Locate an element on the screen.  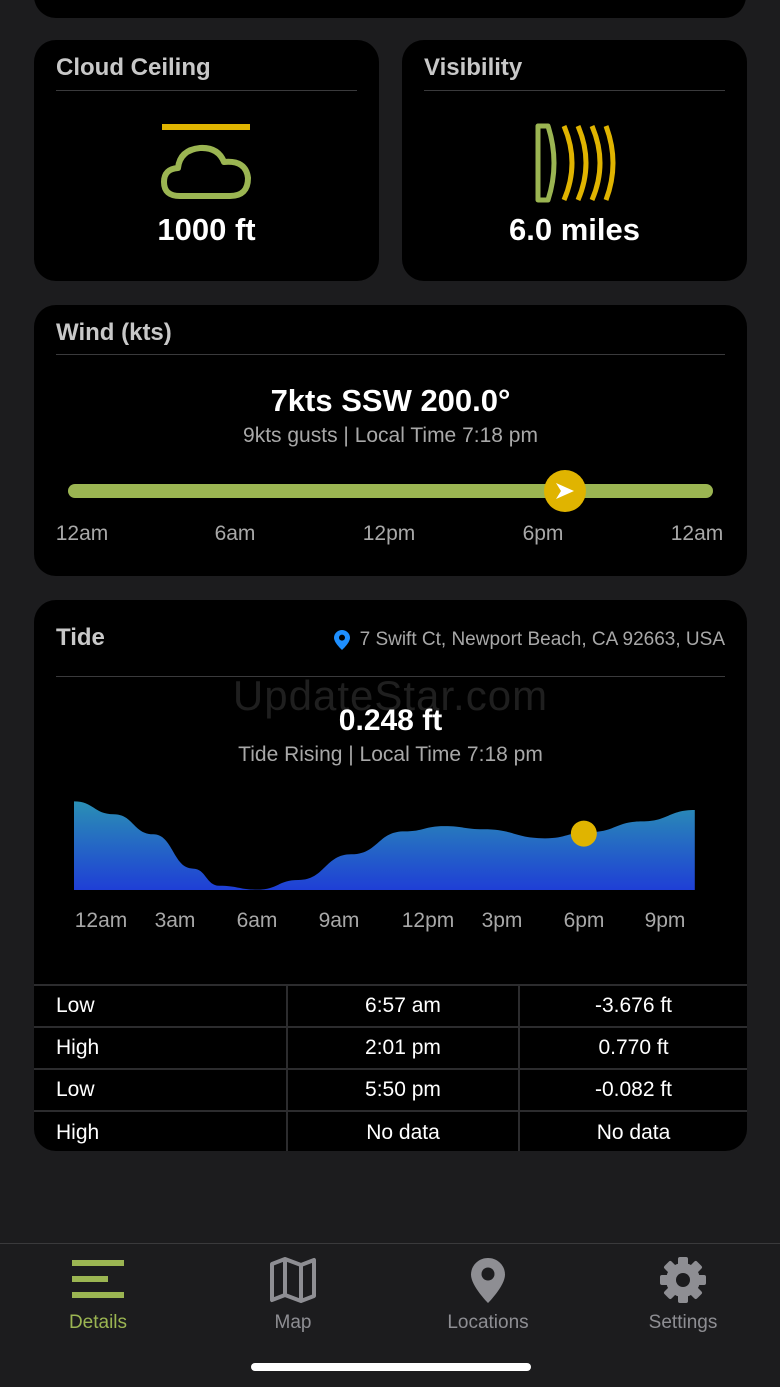
cloud-ceiling-title: Cloud Ceiling is located at coordinates (133, 67).